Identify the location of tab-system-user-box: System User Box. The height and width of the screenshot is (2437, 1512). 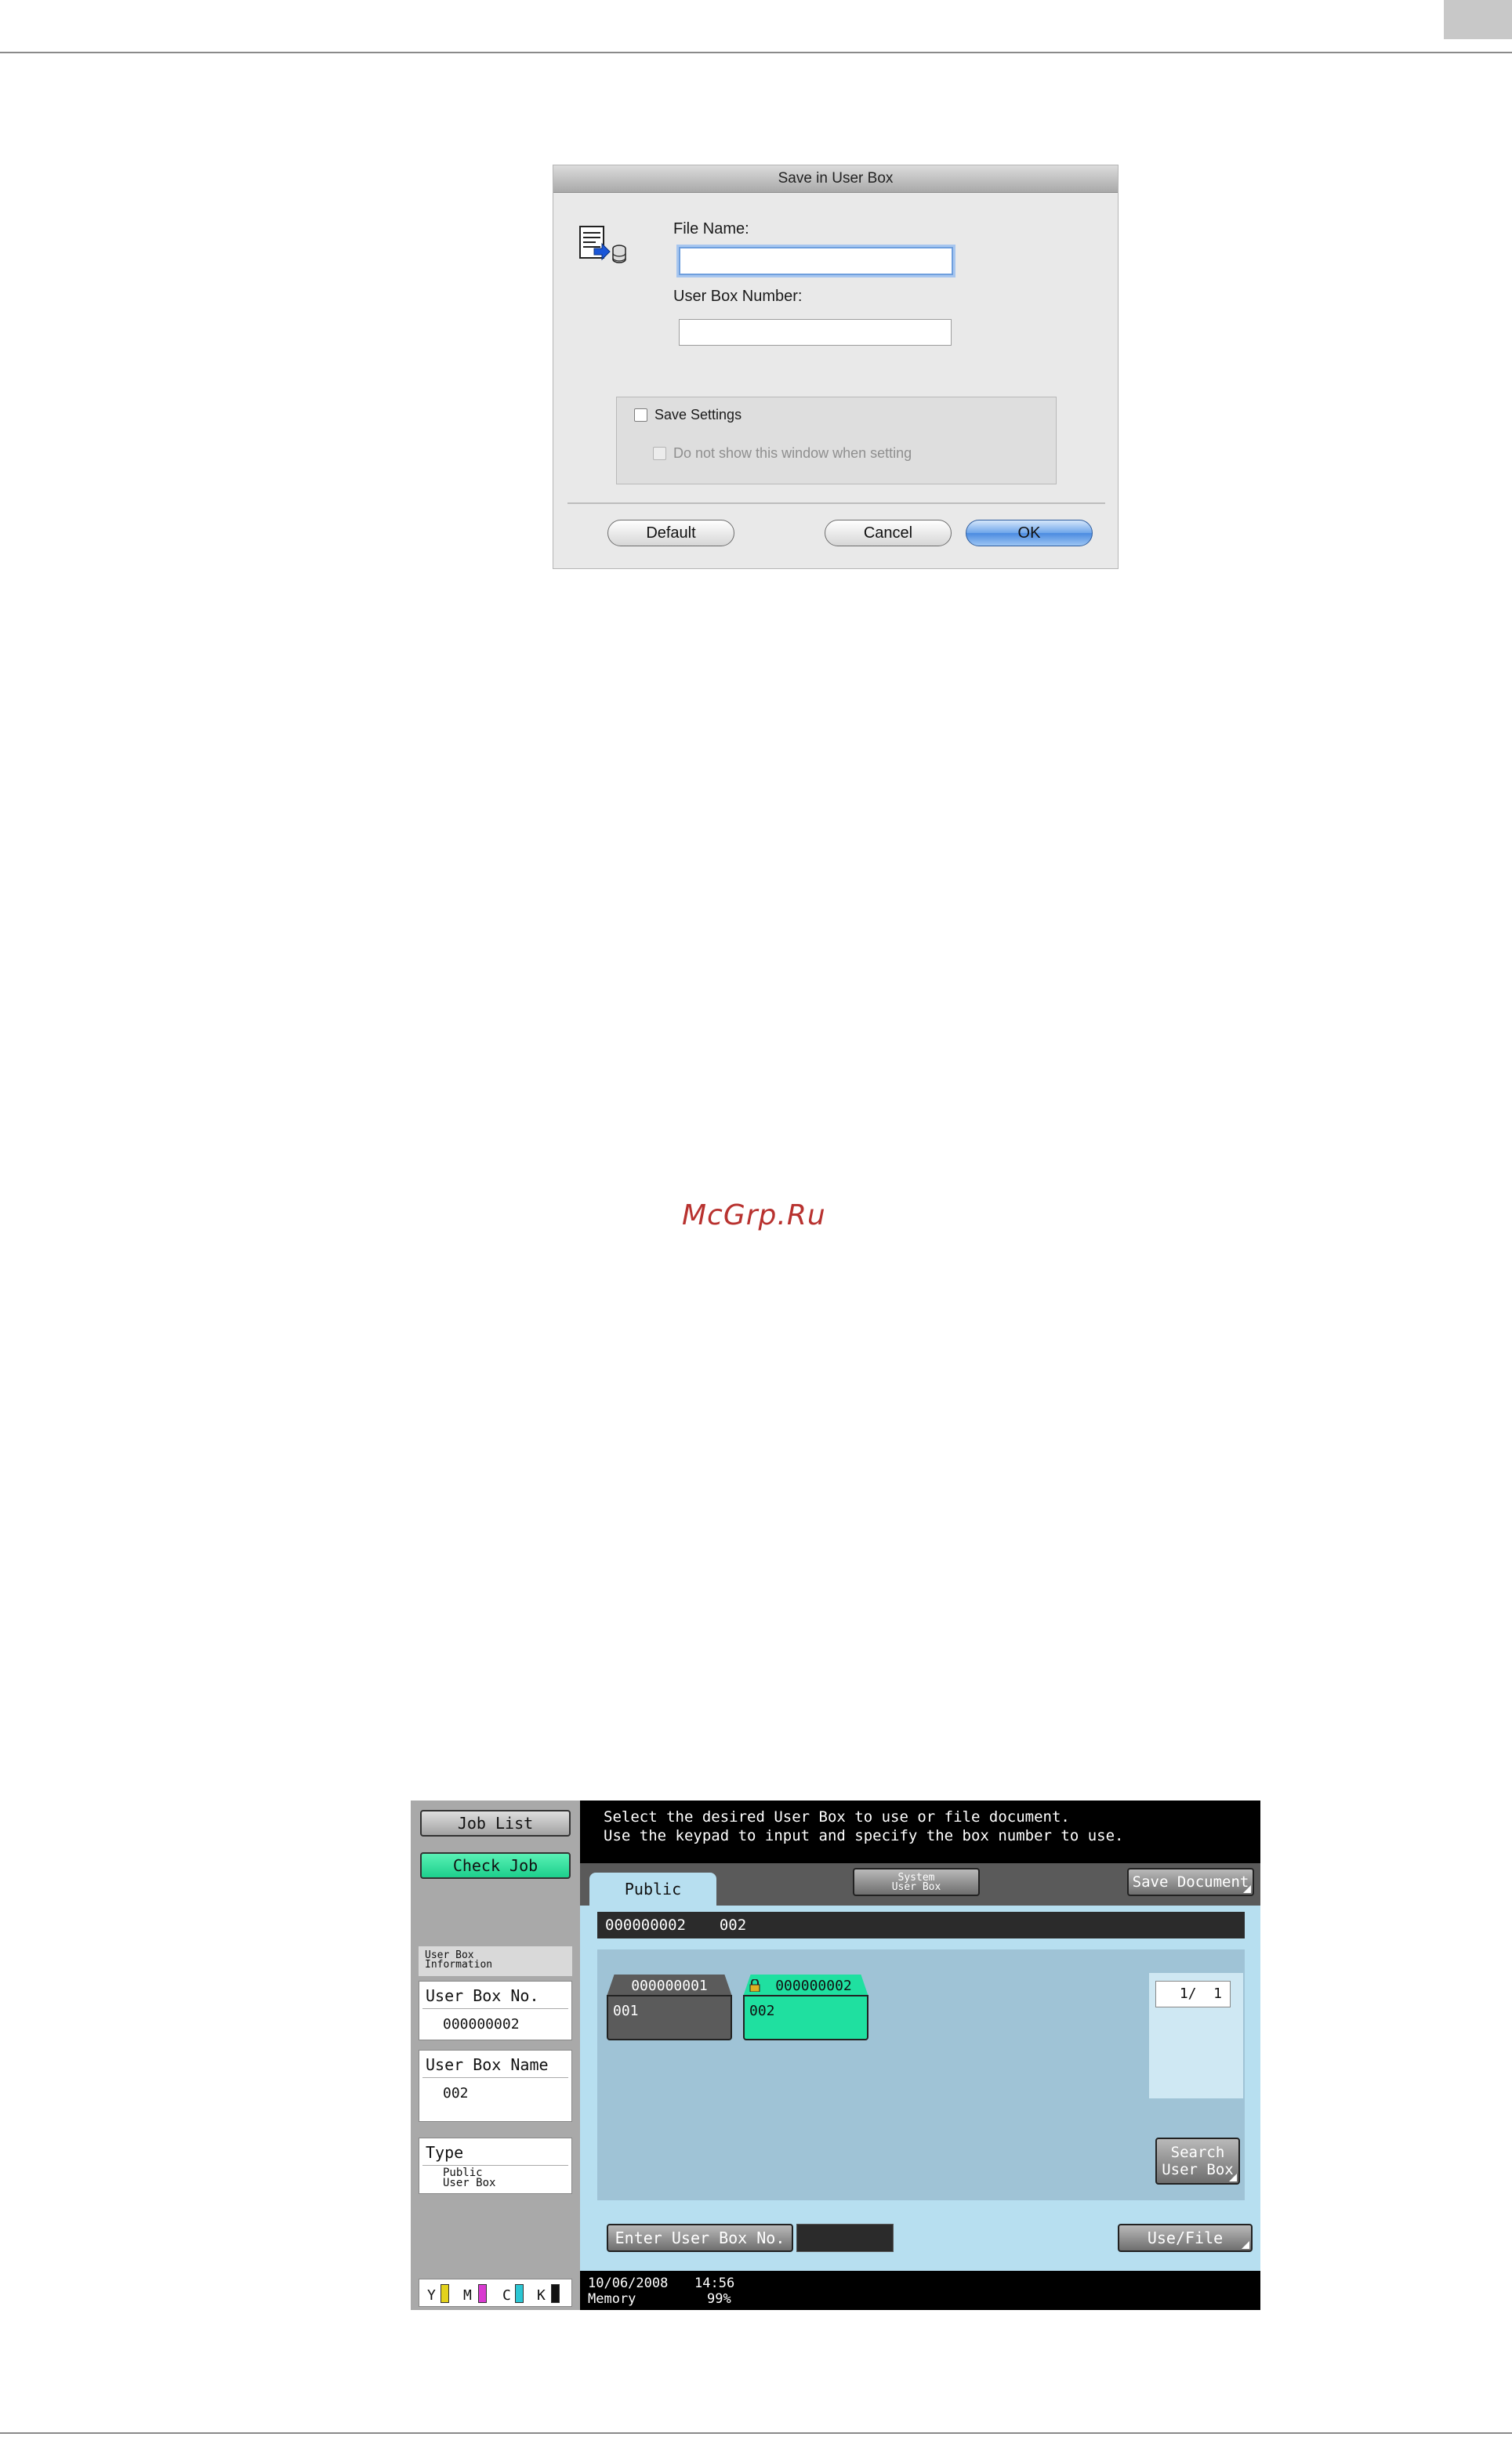
(916, 1882).